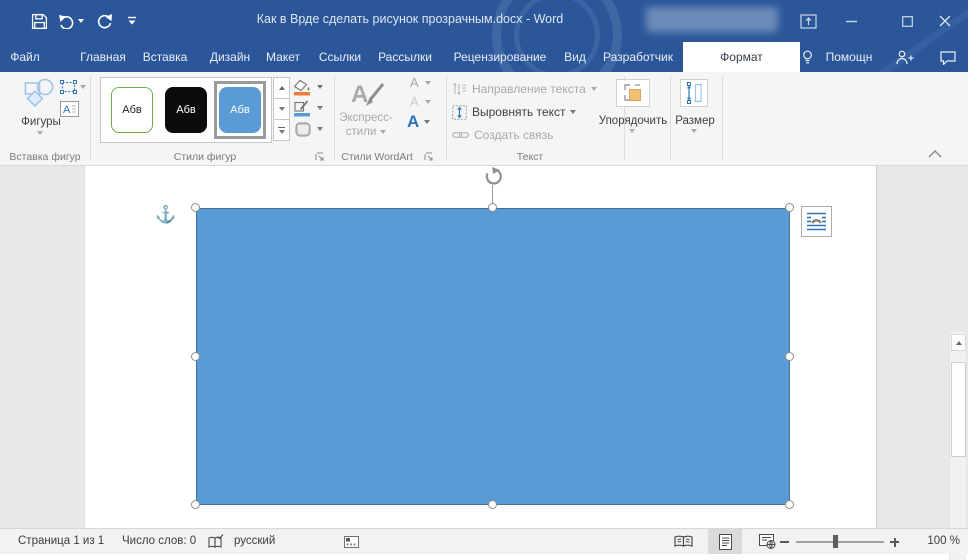  Describe the element at coordinates (283, 57) in the screenshot. I see `tab-layout: Макет` at that location.